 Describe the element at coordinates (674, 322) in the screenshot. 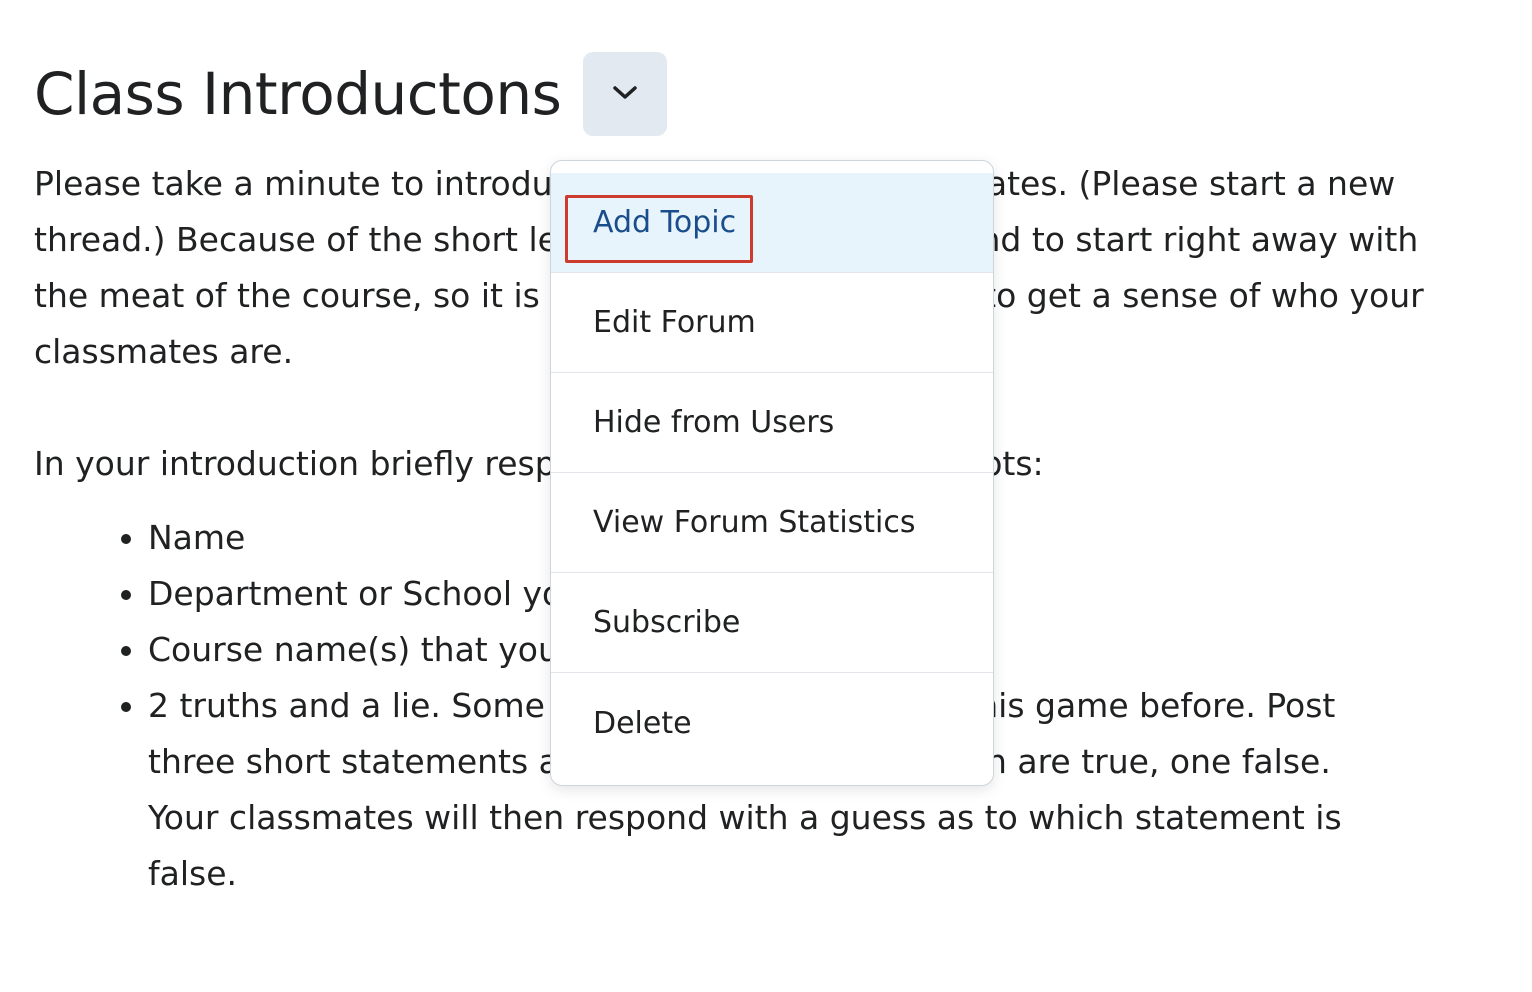

I see `menu-item-label: Edit Forum` at that location.